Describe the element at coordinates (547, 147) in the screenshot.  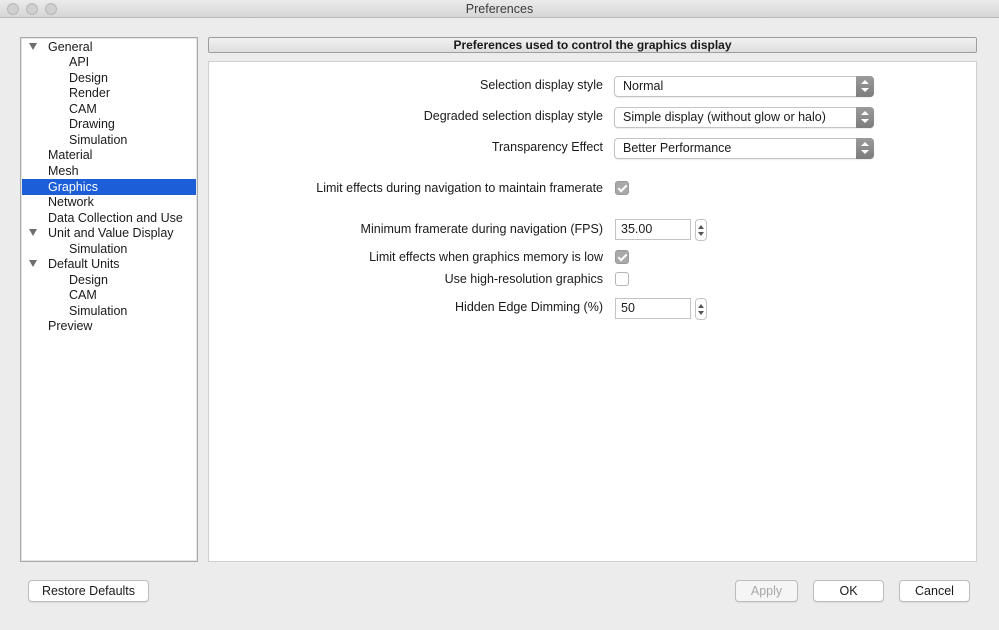
I see `transparency-effect-label: Transparency Effect` at that location.